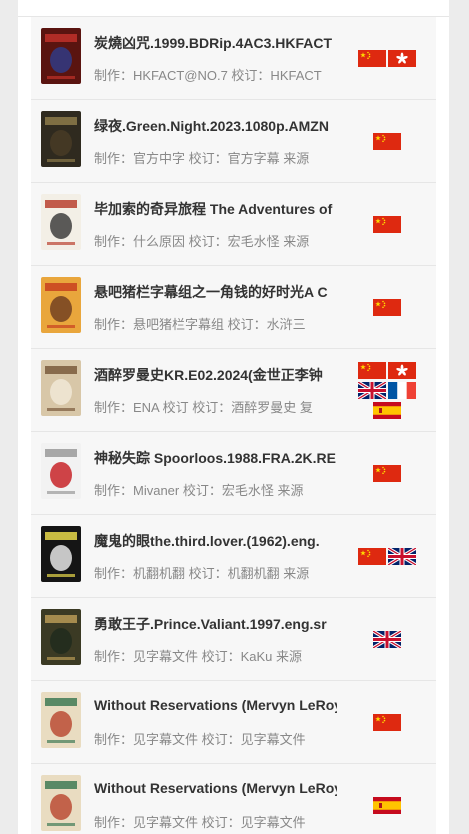  What do you see at coordinates (215, 43) in the screenshot?
I see `subtitle-title-link: 炭燒凶咒.1999.BDRip.4AC3.HKFACT` at bounding box center [215, 43].